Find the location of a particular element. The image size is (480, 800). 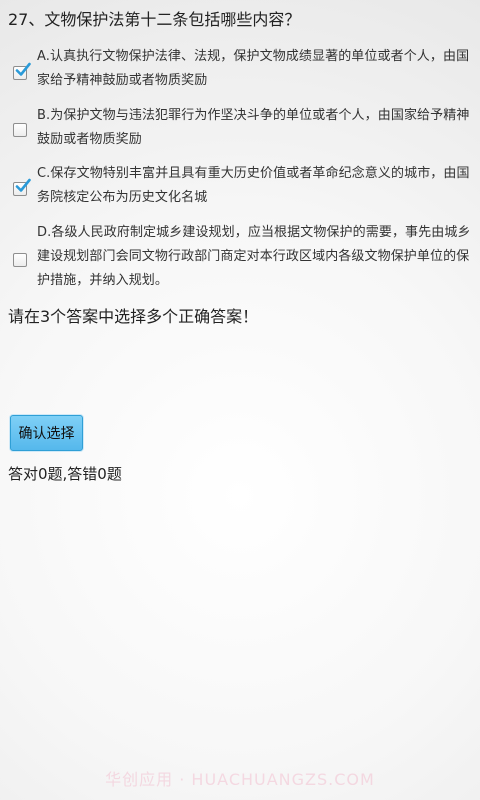

watermark: 华创应用 · HUACHUANGZS.COM is located at coordinates (240, 779).